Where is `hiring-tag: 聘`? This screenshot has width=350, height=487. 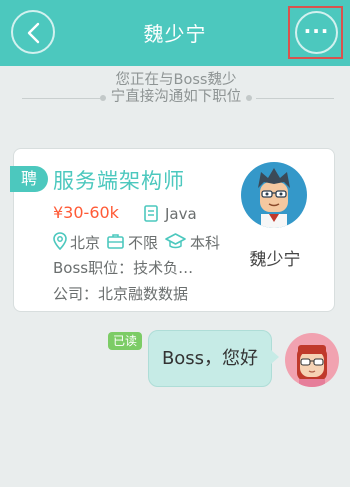
hiring-tag: 聘 is located at coordinates (29, 179).